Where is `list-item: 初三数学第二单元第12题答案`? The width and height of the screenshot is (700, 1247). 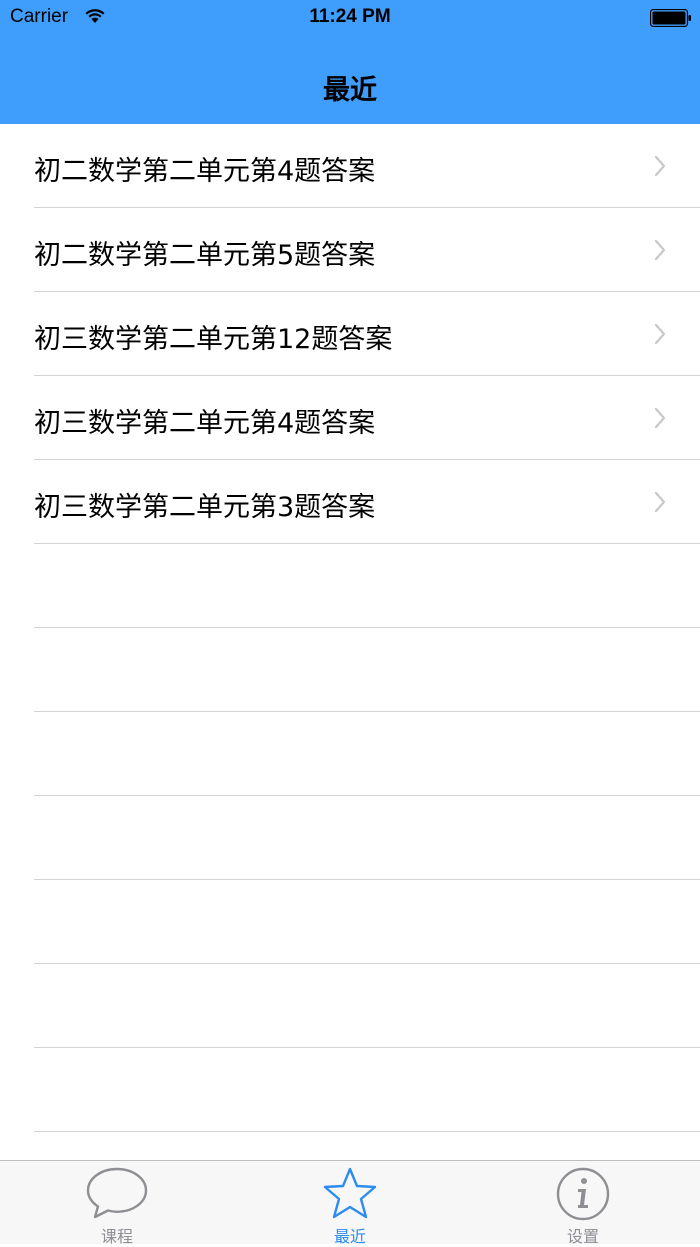
list-item: 初三数学第二单元第12题答案 is located at coordinates (350, 334).